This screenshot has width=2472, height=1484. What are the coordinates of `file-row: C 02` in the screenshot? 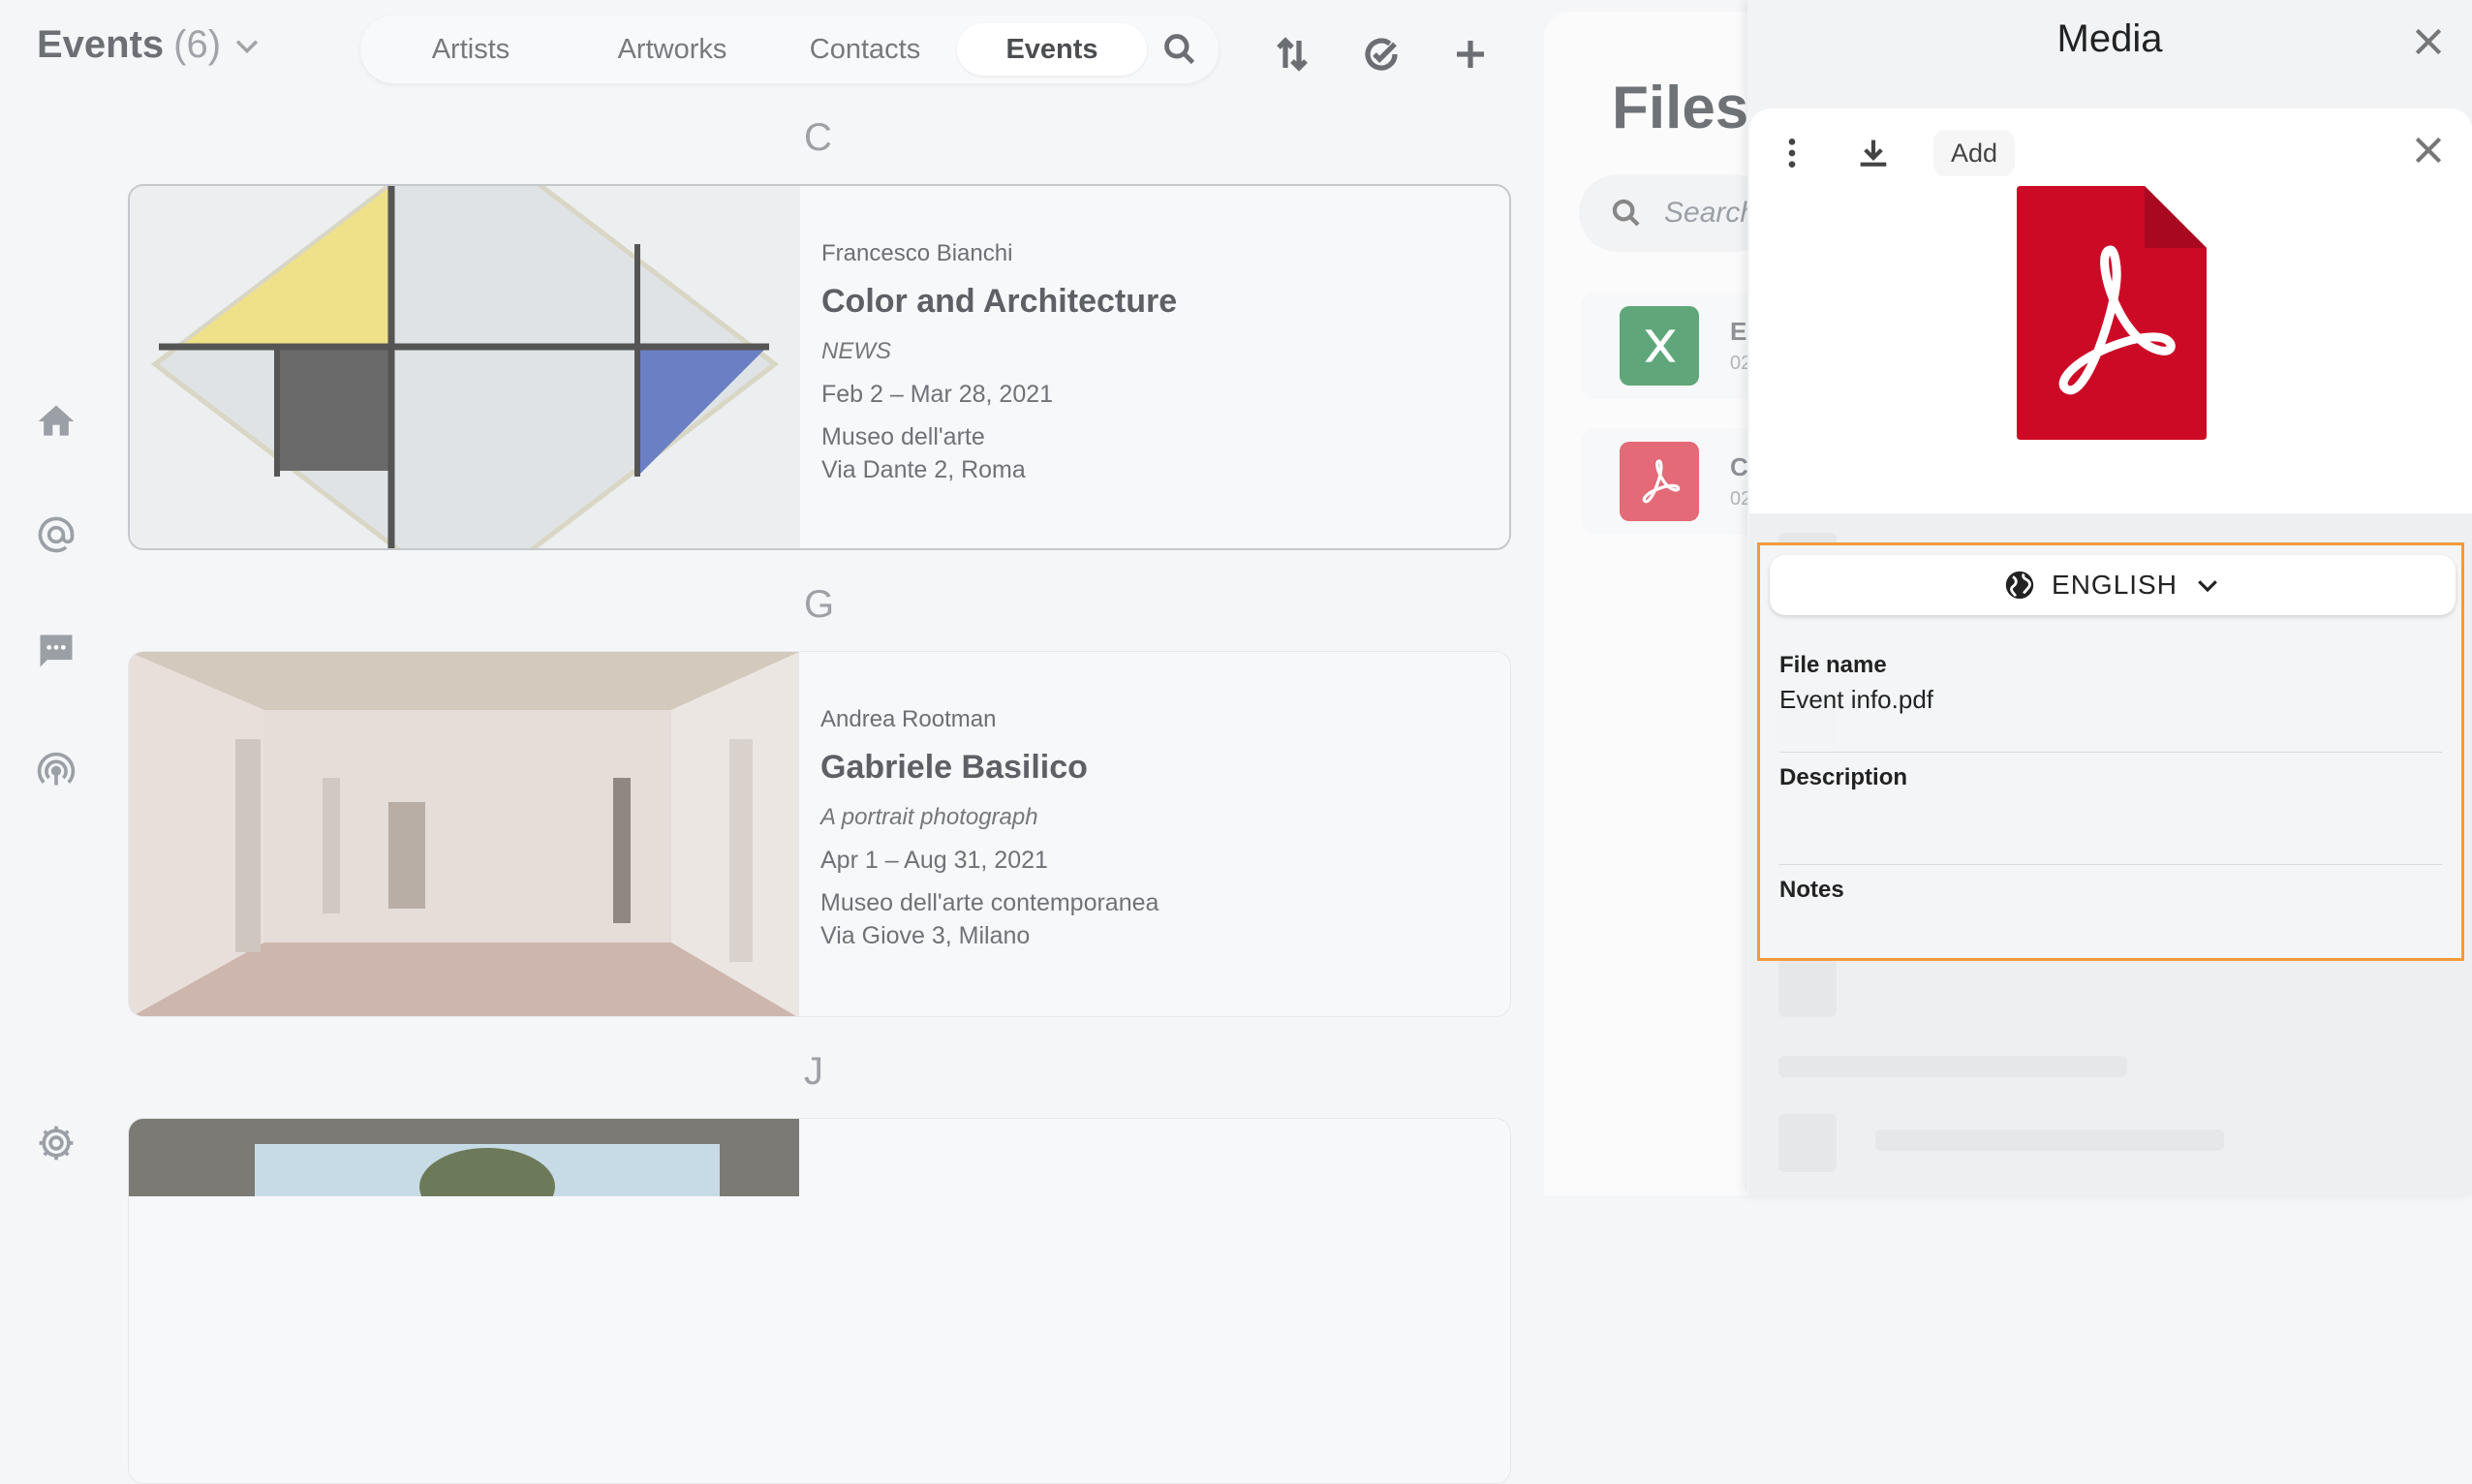 It's located at (1678, 481).